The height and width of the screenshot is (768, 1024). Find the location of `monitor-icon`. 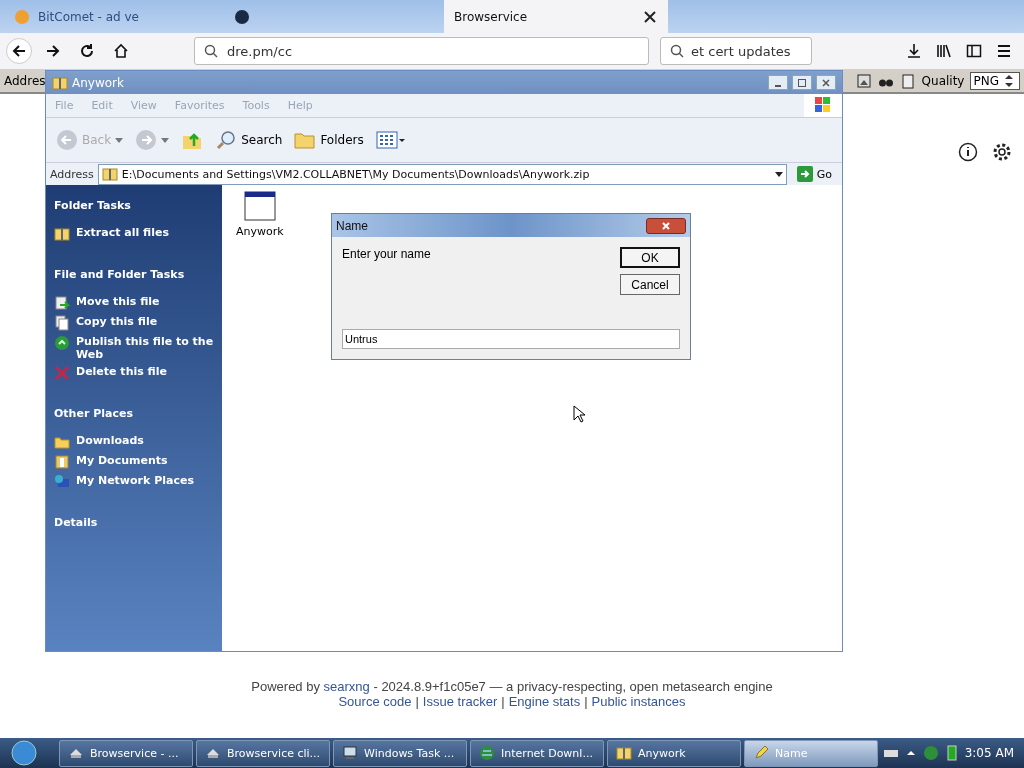

monitor-icon is located at coordinates (350, 753).